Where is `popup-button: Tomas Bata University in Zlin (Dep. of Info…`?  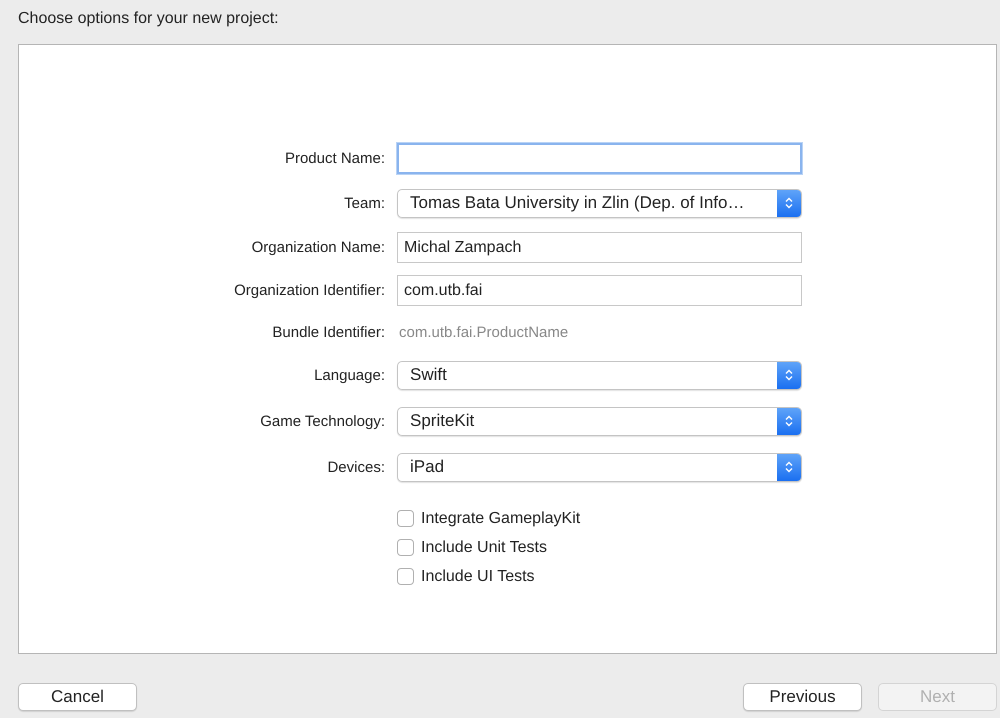 popup-button: Tomas Bata University in Zlin (Dep. of Info… is located at coordinates (599, 203).